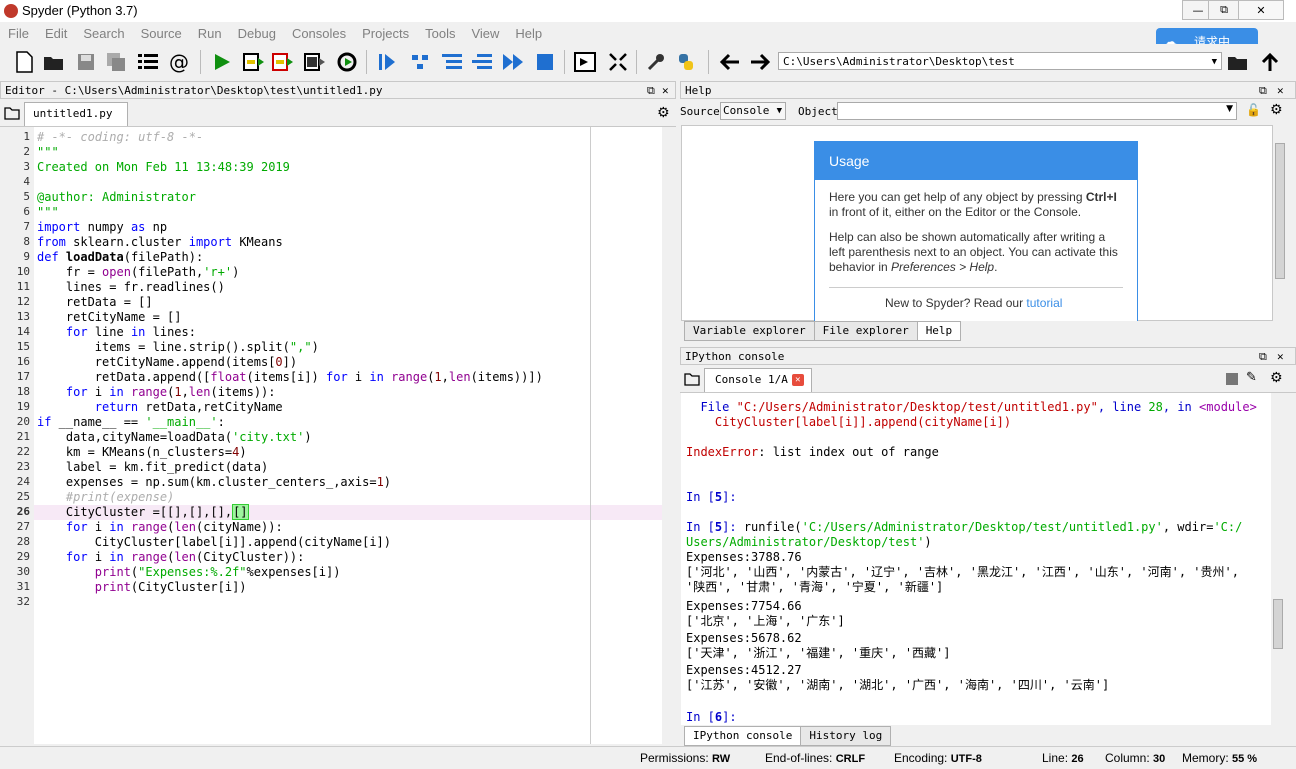  Describe the element at coordinates (174, 527) in the screenshot. I see `code-line: for i in range(len(cityName)):` at that location.